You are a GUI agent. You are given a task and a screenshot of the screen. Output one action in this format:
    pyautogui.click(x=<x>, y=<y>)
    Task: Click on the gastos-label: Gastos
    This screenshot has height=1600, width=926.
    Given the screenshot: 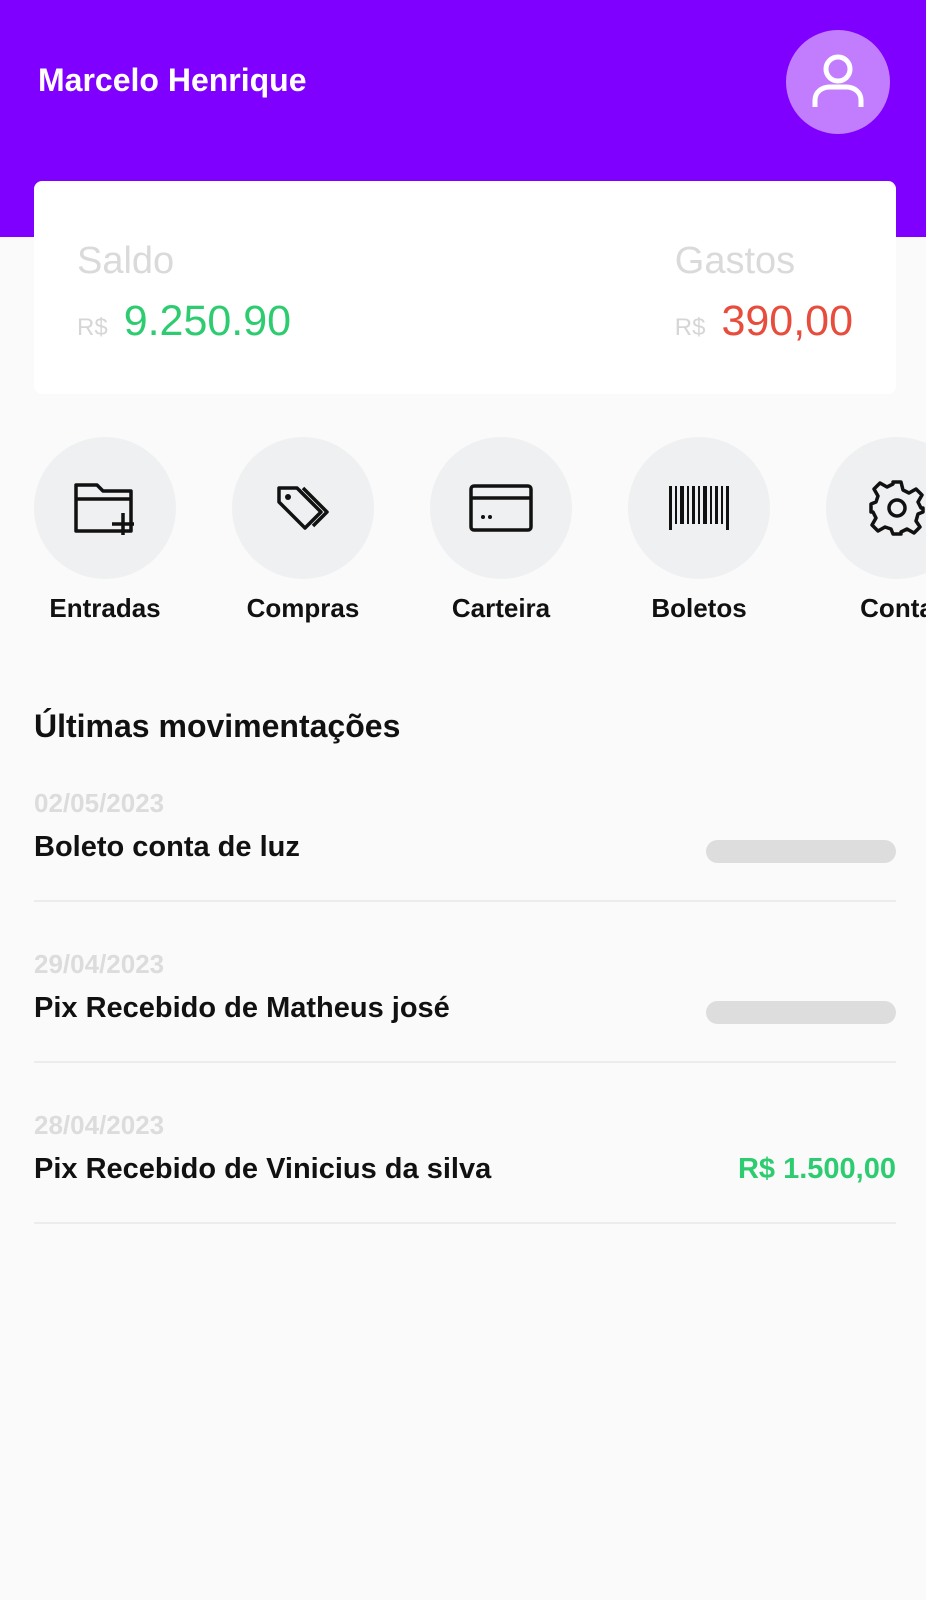 What is the action you would take?
    pyautogui.click(x=735, y=261)
    